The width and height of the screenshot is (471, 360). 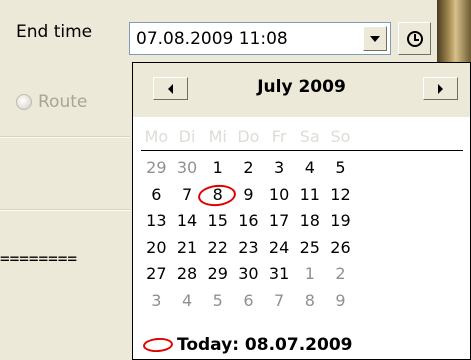 What do you see at coordinates (156, 136) in the screenshot?
I see `weekday-label: Mo` at bounding box center [156, 136].